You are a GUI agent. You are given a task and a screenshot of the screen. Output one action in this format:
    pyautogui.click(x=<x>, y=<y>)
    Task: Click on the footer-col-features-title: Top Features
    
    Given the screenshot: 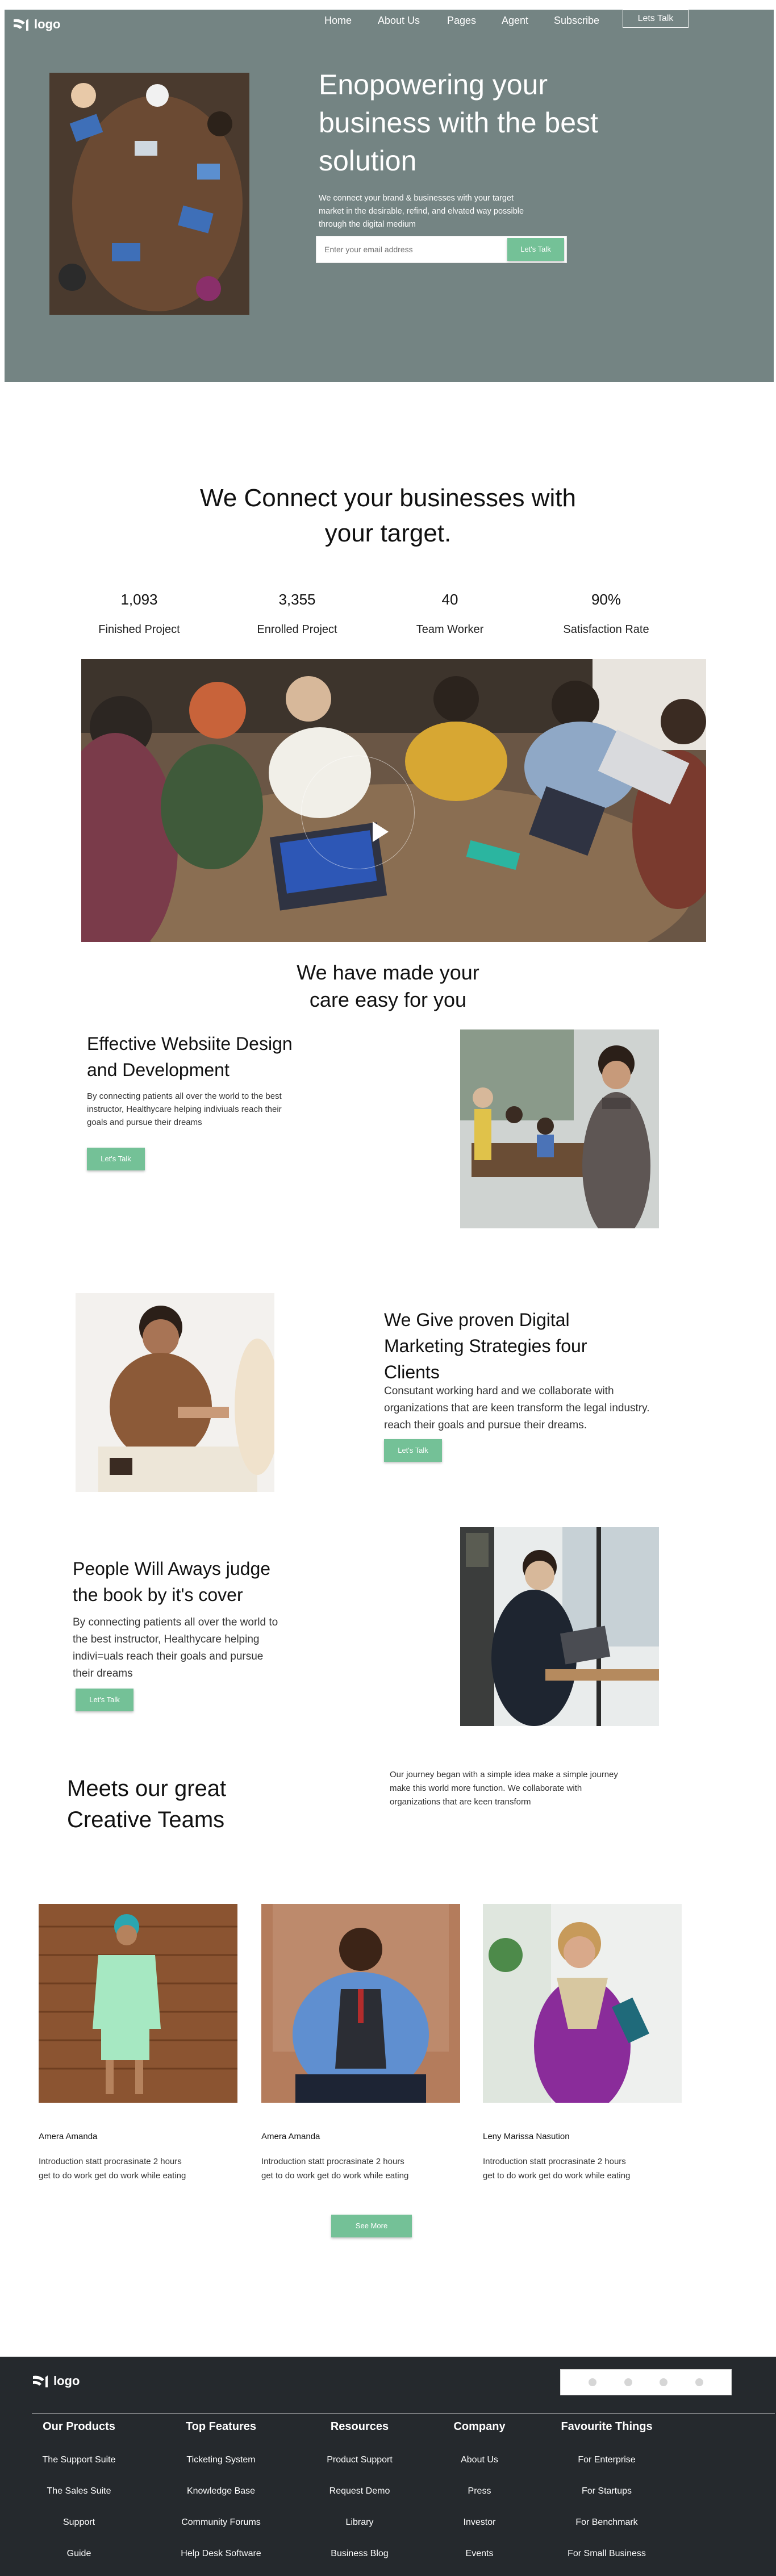 What is the action you would take?
    pyautogui.click(x=221, y=2426)
    